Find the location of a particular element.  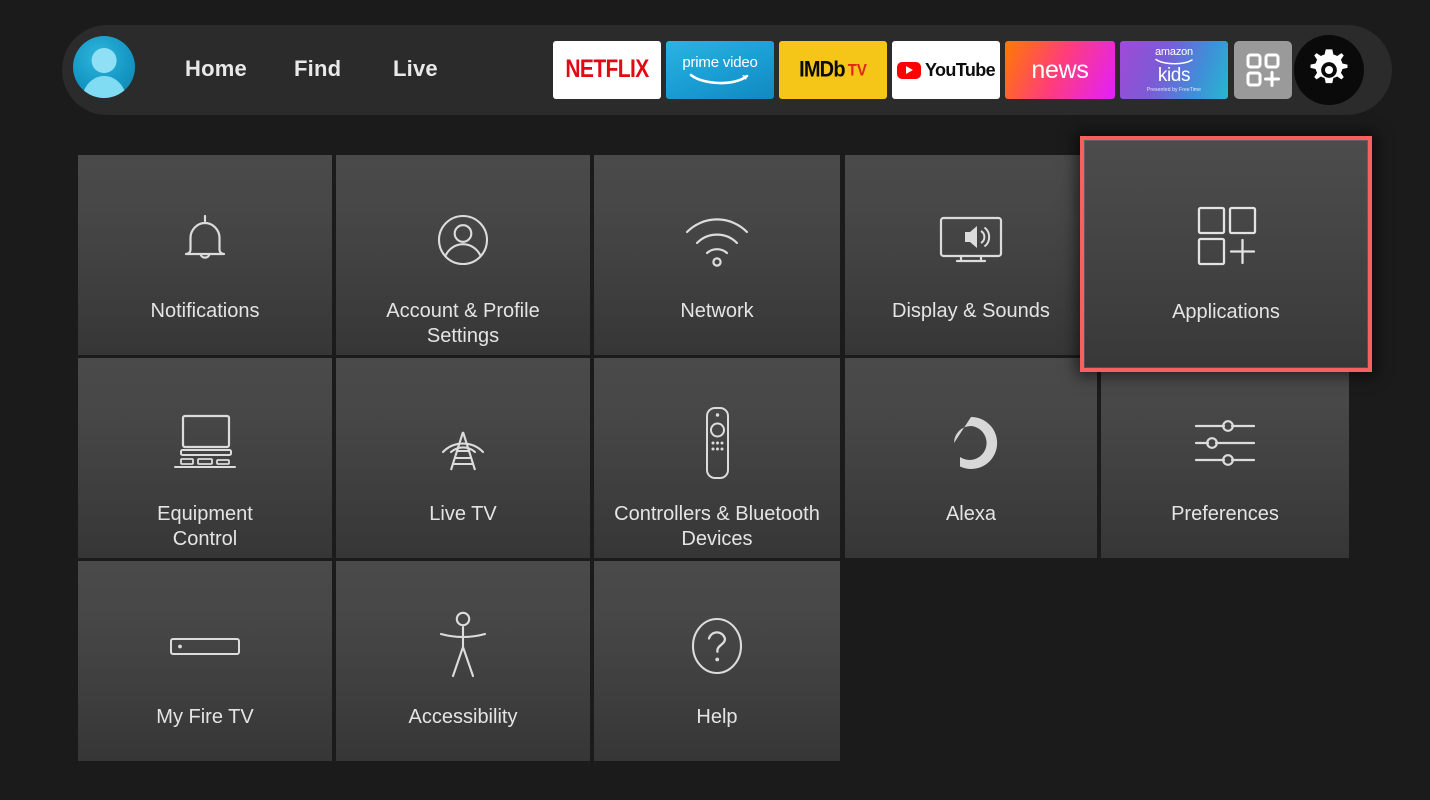

settings-tile-network: Network is located at coordinates (717, 255).